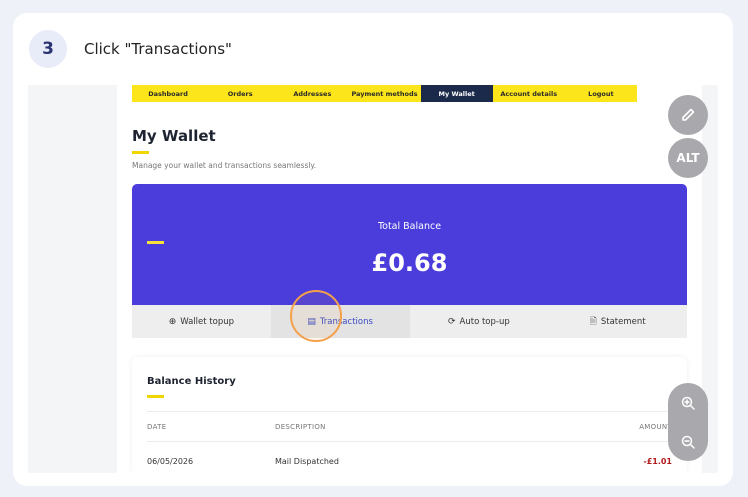 The width and height of the screenshot is (748, 497). Describe the element at coordinates (48, 49) in the screenshot. I see `step-number-badge: 3` at that location.